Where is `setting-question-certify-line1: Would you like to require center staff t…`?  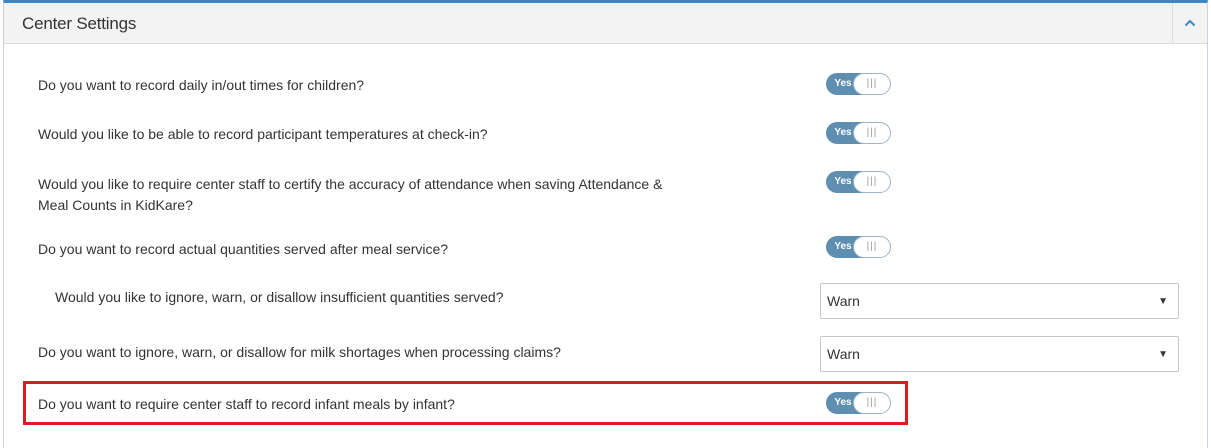
setting-question-certify-line1: Would you like to require center staff t… is located at coordinates (350, 184).